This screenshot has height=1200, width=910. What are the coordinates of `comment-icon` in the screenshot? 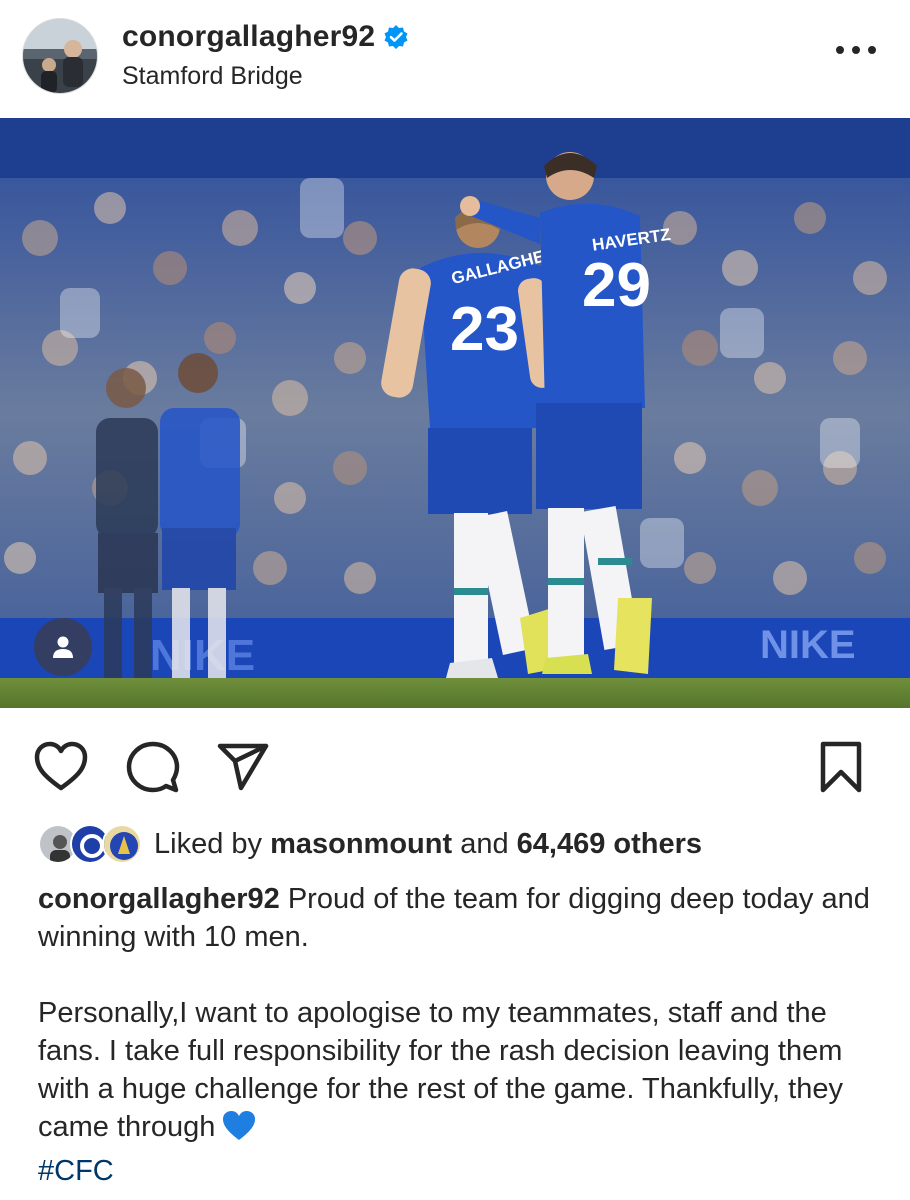 It's located at (153, 767).